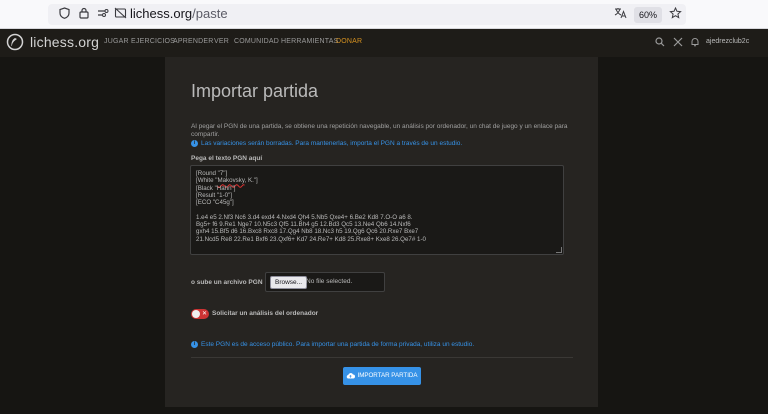 The width and height of the screenshot is (768, 414). I want to click on search-icon, so click(660, 43).